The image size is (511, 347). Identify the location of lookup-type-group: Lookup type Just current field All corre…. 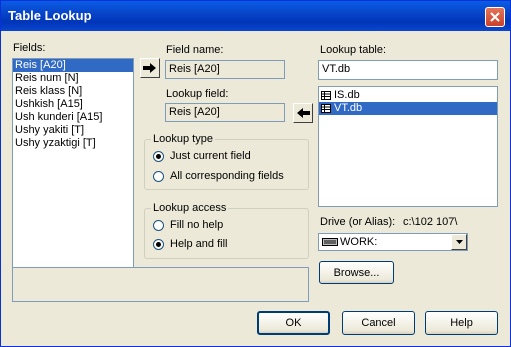
(226, 161).